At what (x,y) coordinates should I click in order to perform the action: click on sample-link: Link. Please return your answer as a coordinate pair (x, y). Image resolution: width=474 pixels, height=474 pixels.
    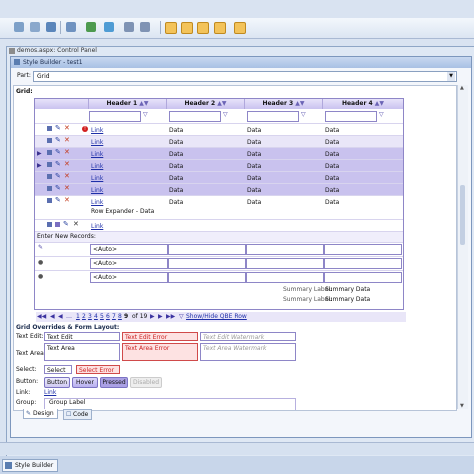
    Looking at the image, I should click on (50, 392).